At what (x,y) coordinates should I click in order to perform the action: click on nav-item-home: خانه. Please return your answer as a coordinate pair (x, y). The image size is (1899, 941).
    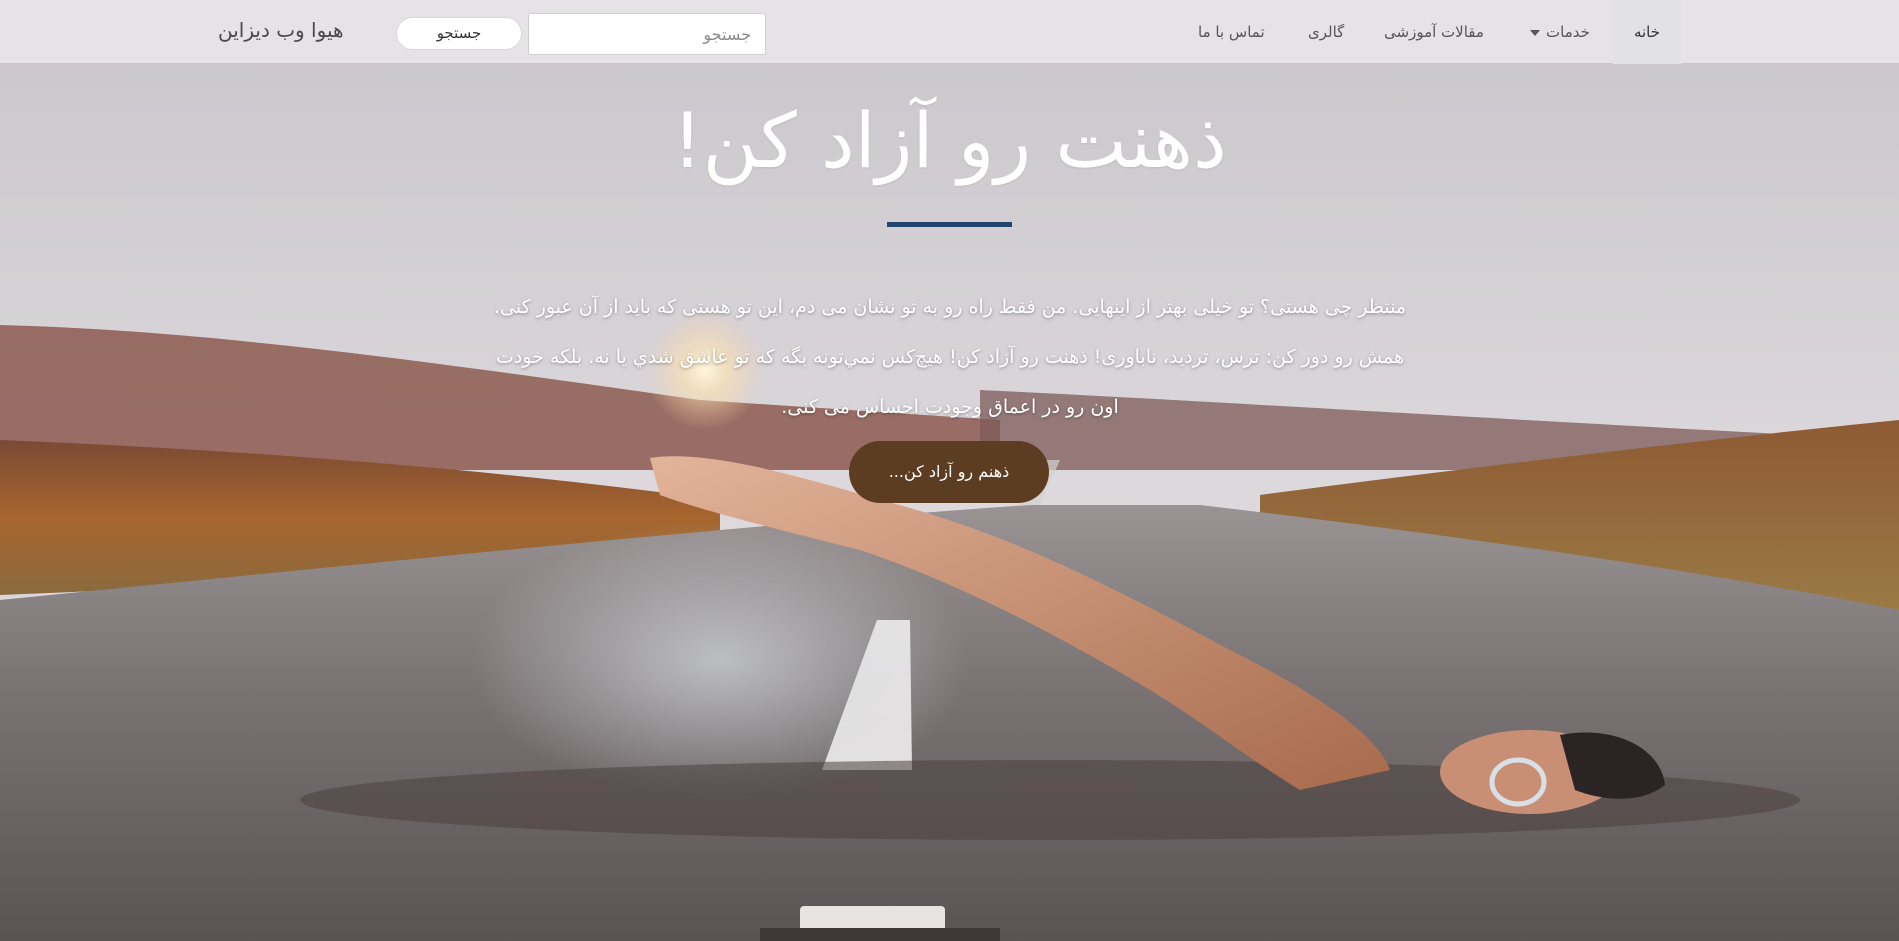
    Looking at the image, I should click on (1647, 32).